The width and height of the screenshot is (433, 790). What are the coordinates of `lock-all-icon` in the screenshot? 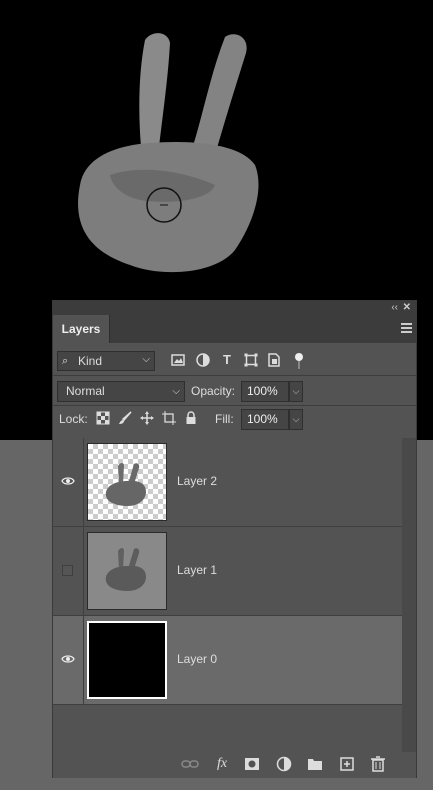 It's located at (191, 418).